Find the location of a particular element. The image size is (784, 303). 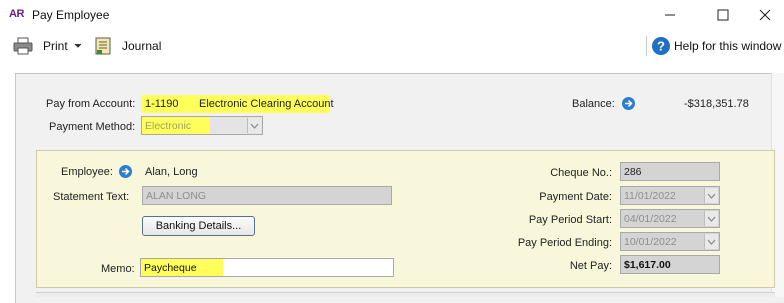

statement-text-value: ALAN LONG is located at coordinates (176, 196).